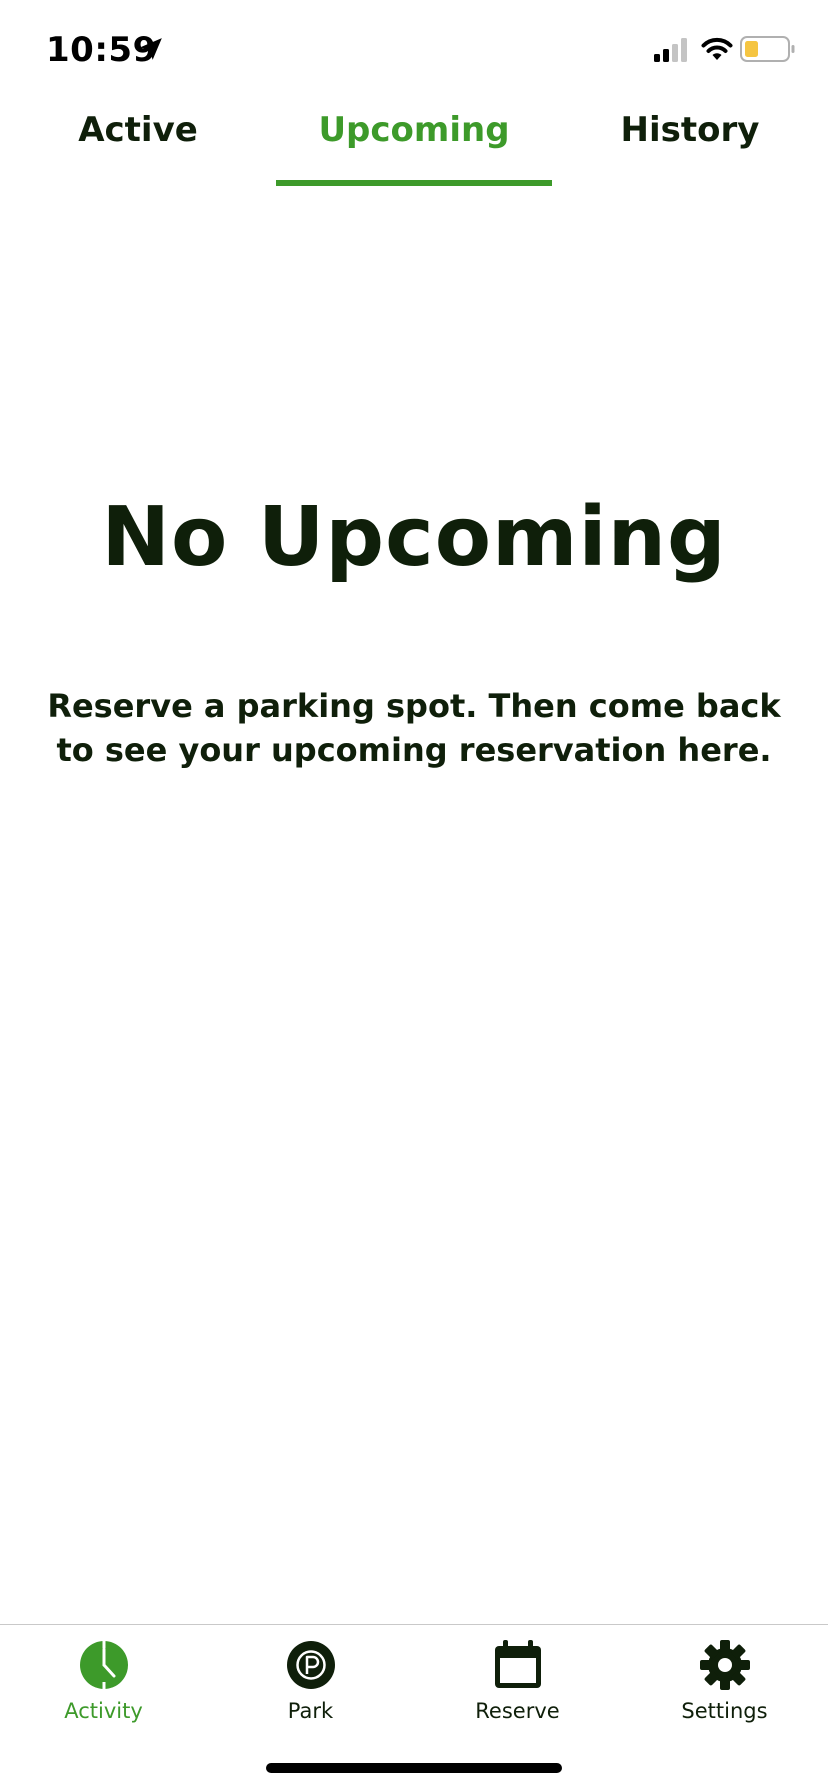  Describe the element at coordinates (517, 1664) in the screenshot. I see `calendar-icon` at that location.